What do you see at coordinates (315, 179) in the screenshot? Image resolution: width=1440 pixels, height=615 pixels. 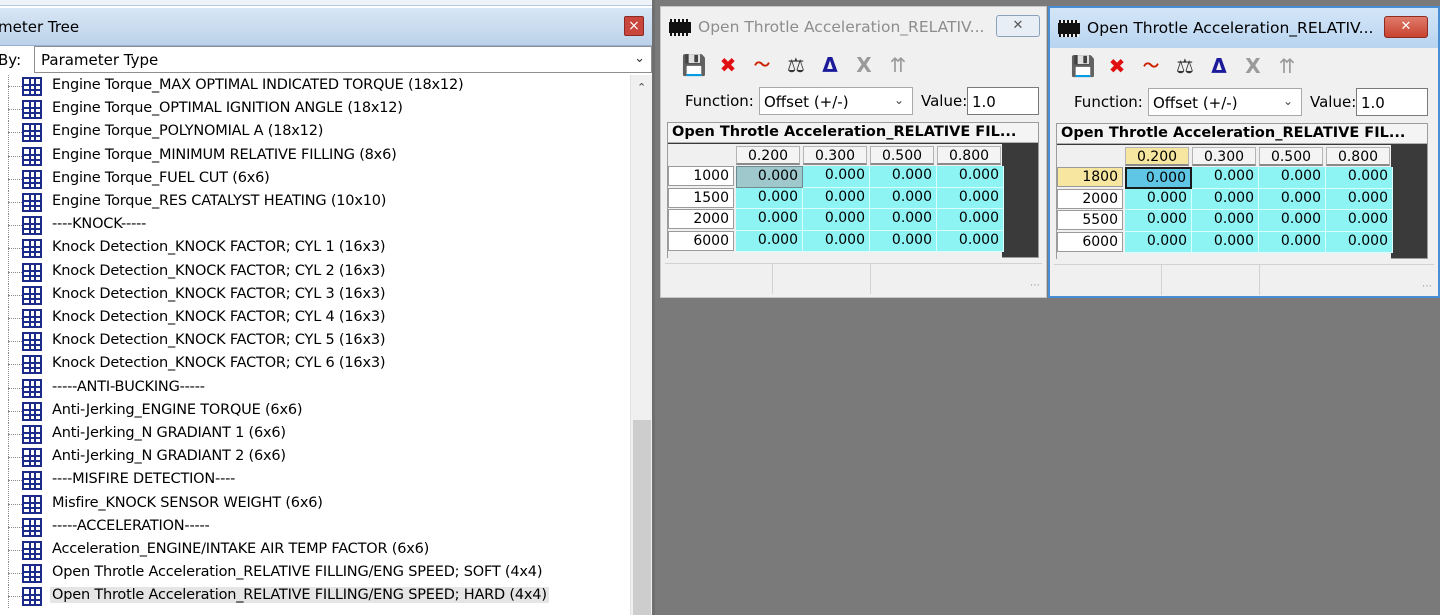 I see `tree-item: Engine Torque_FUEL CUT (6x6)` at bounding box center [315, 179].